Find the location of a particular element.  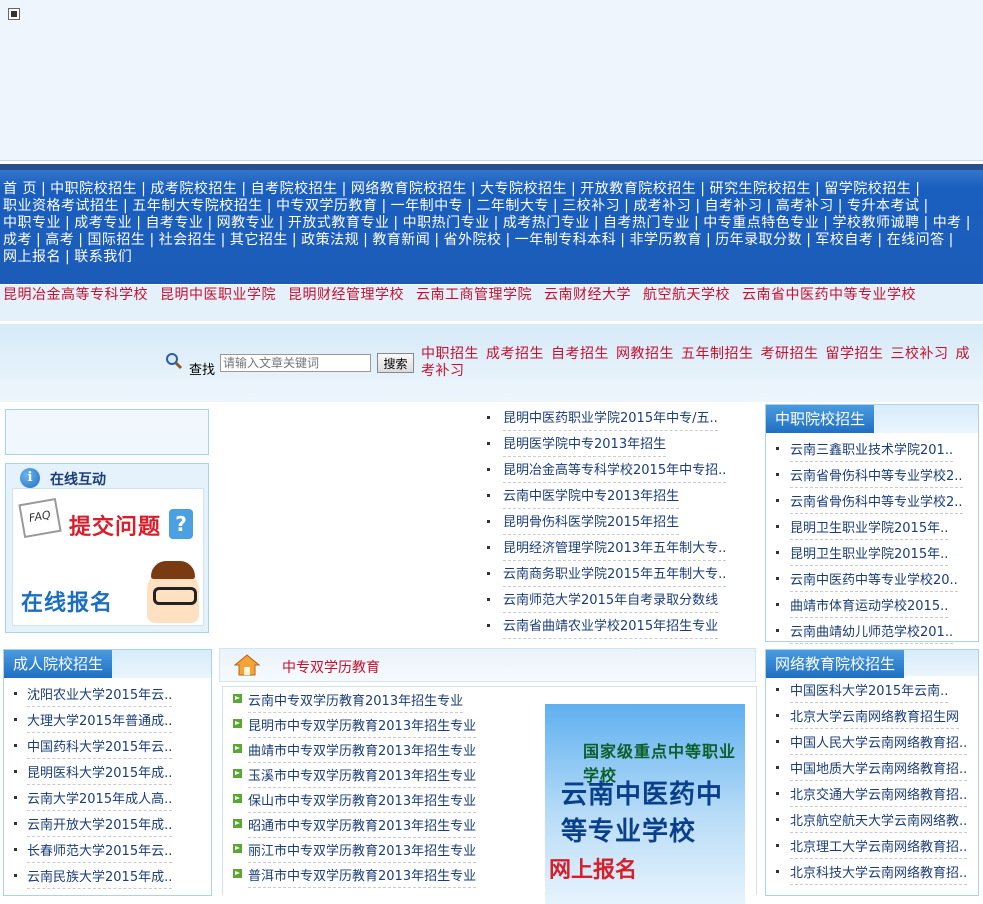

nav-link: 成考专业 is located at coordinates (103, 223).